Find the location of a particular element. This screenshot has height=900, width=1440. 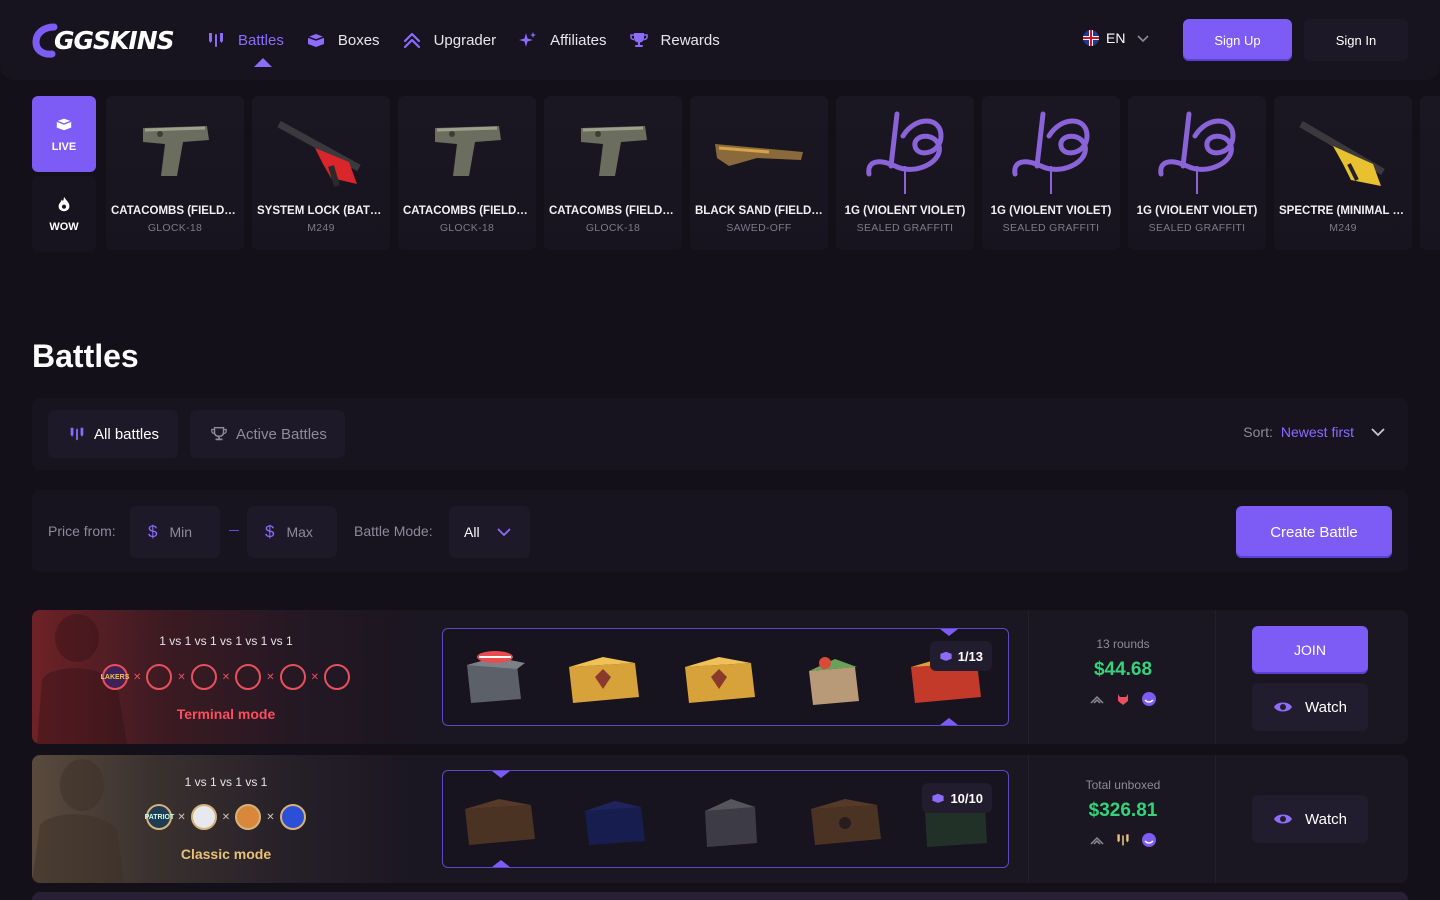

site-logo: GGSKINS is located at coordinates (103, 40).